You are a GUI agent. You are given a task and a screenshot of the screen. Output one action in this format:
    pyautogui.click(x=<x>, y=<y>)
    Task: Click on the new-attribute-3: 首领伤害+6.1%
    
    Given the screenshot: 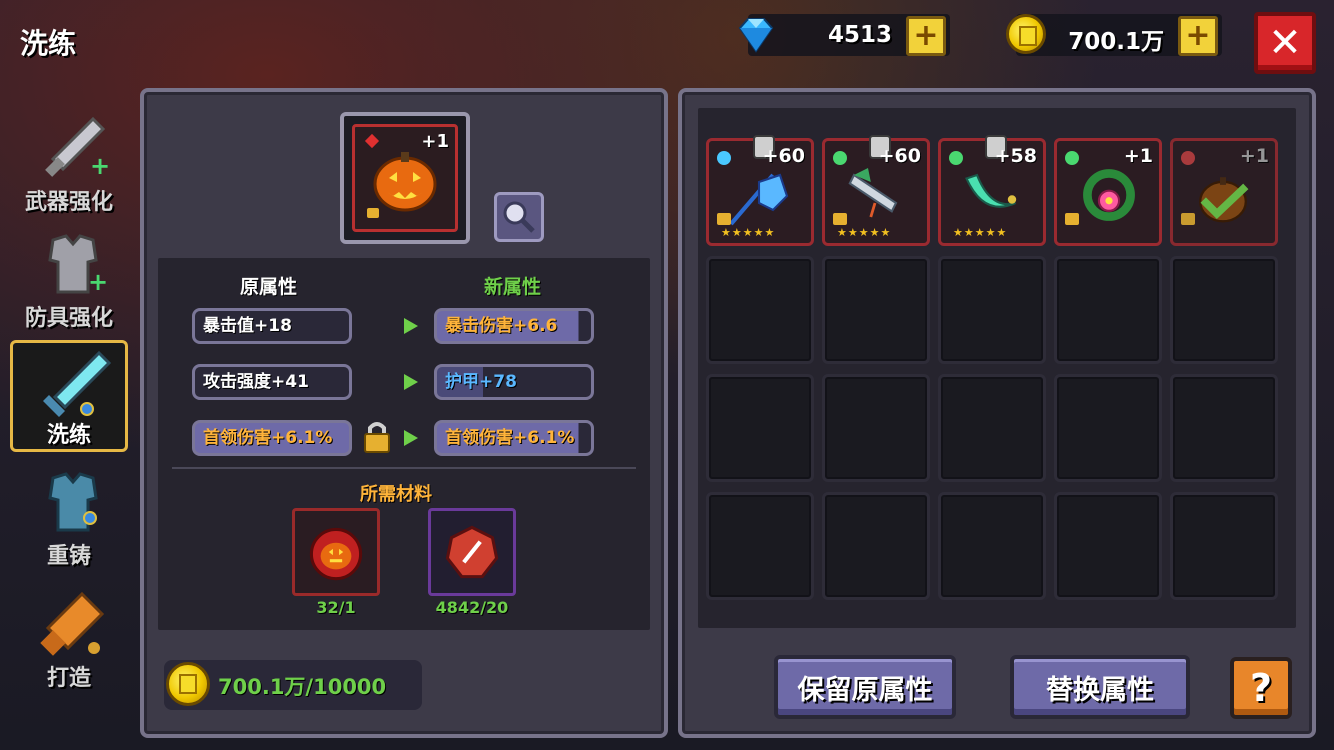 What is the action you would take?
    pyautogui.click(x=514, y=438)
    